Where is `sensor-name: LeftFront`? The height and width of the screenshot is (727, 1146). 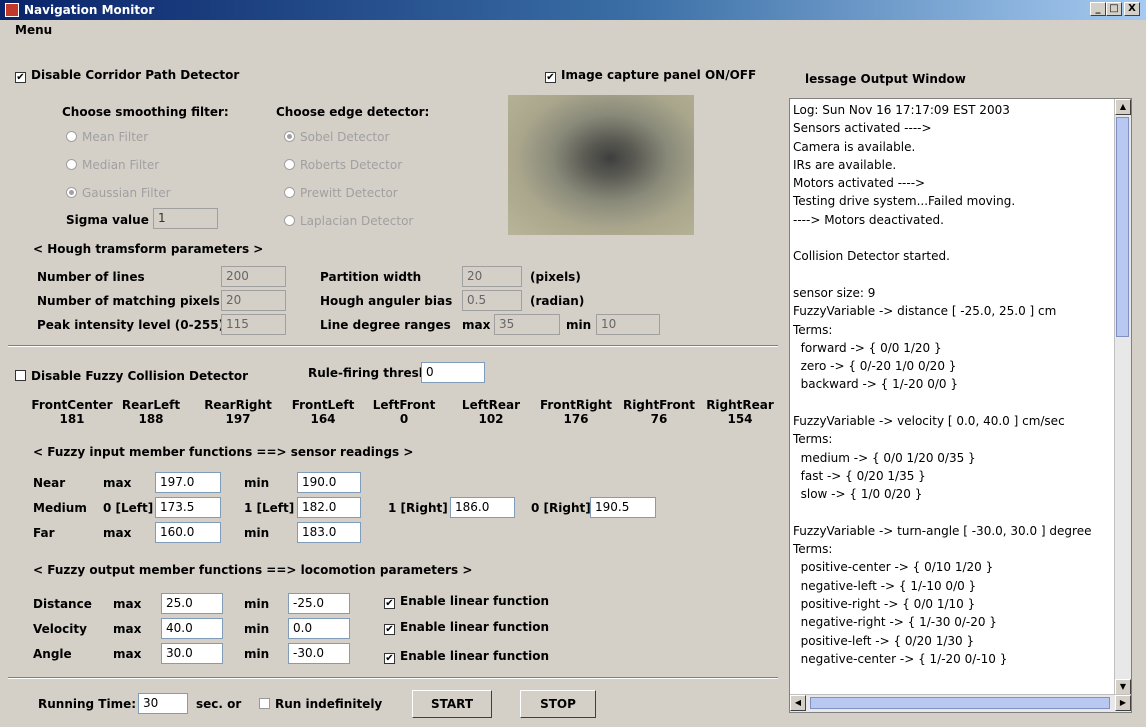
sensor-name: LeftFront is located at coordinates (404, 405).